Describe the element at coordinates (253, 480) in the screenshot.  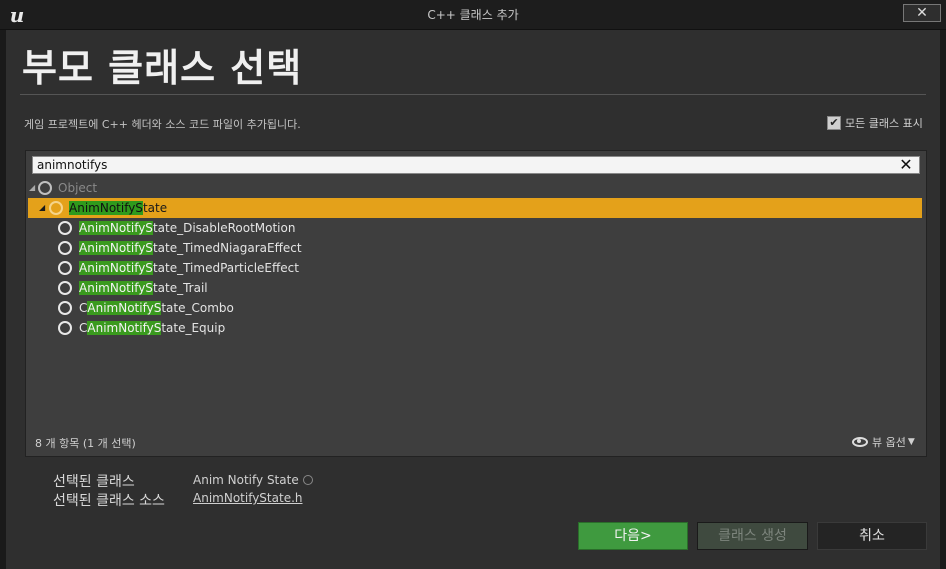
I see `selected-class-value: Anim Notify State` at that location.